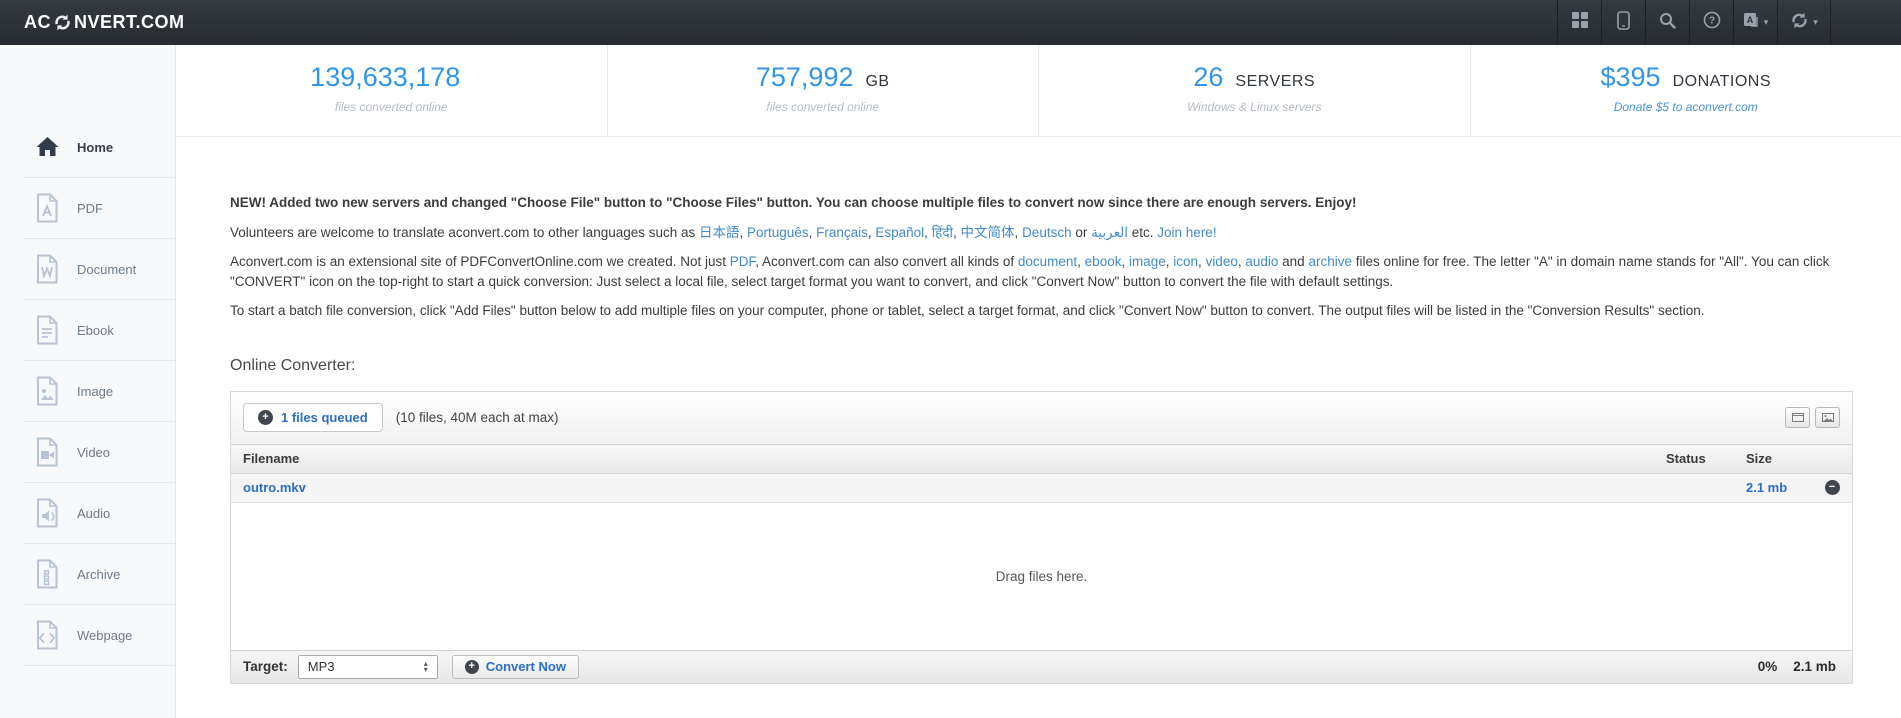 The width and height of the screenshot is (1901, 718). I want to click on audio-file-icon, so click(47, 513).